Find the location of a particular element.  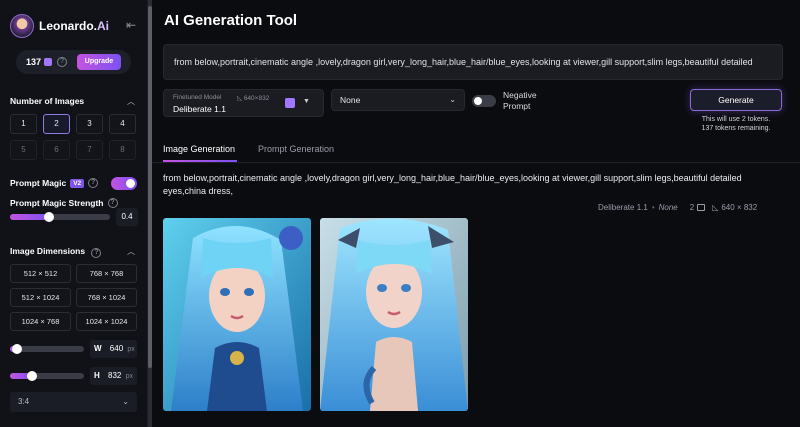

negative-prompt-label: Negative Prompt is located at coordinates (520, 100).